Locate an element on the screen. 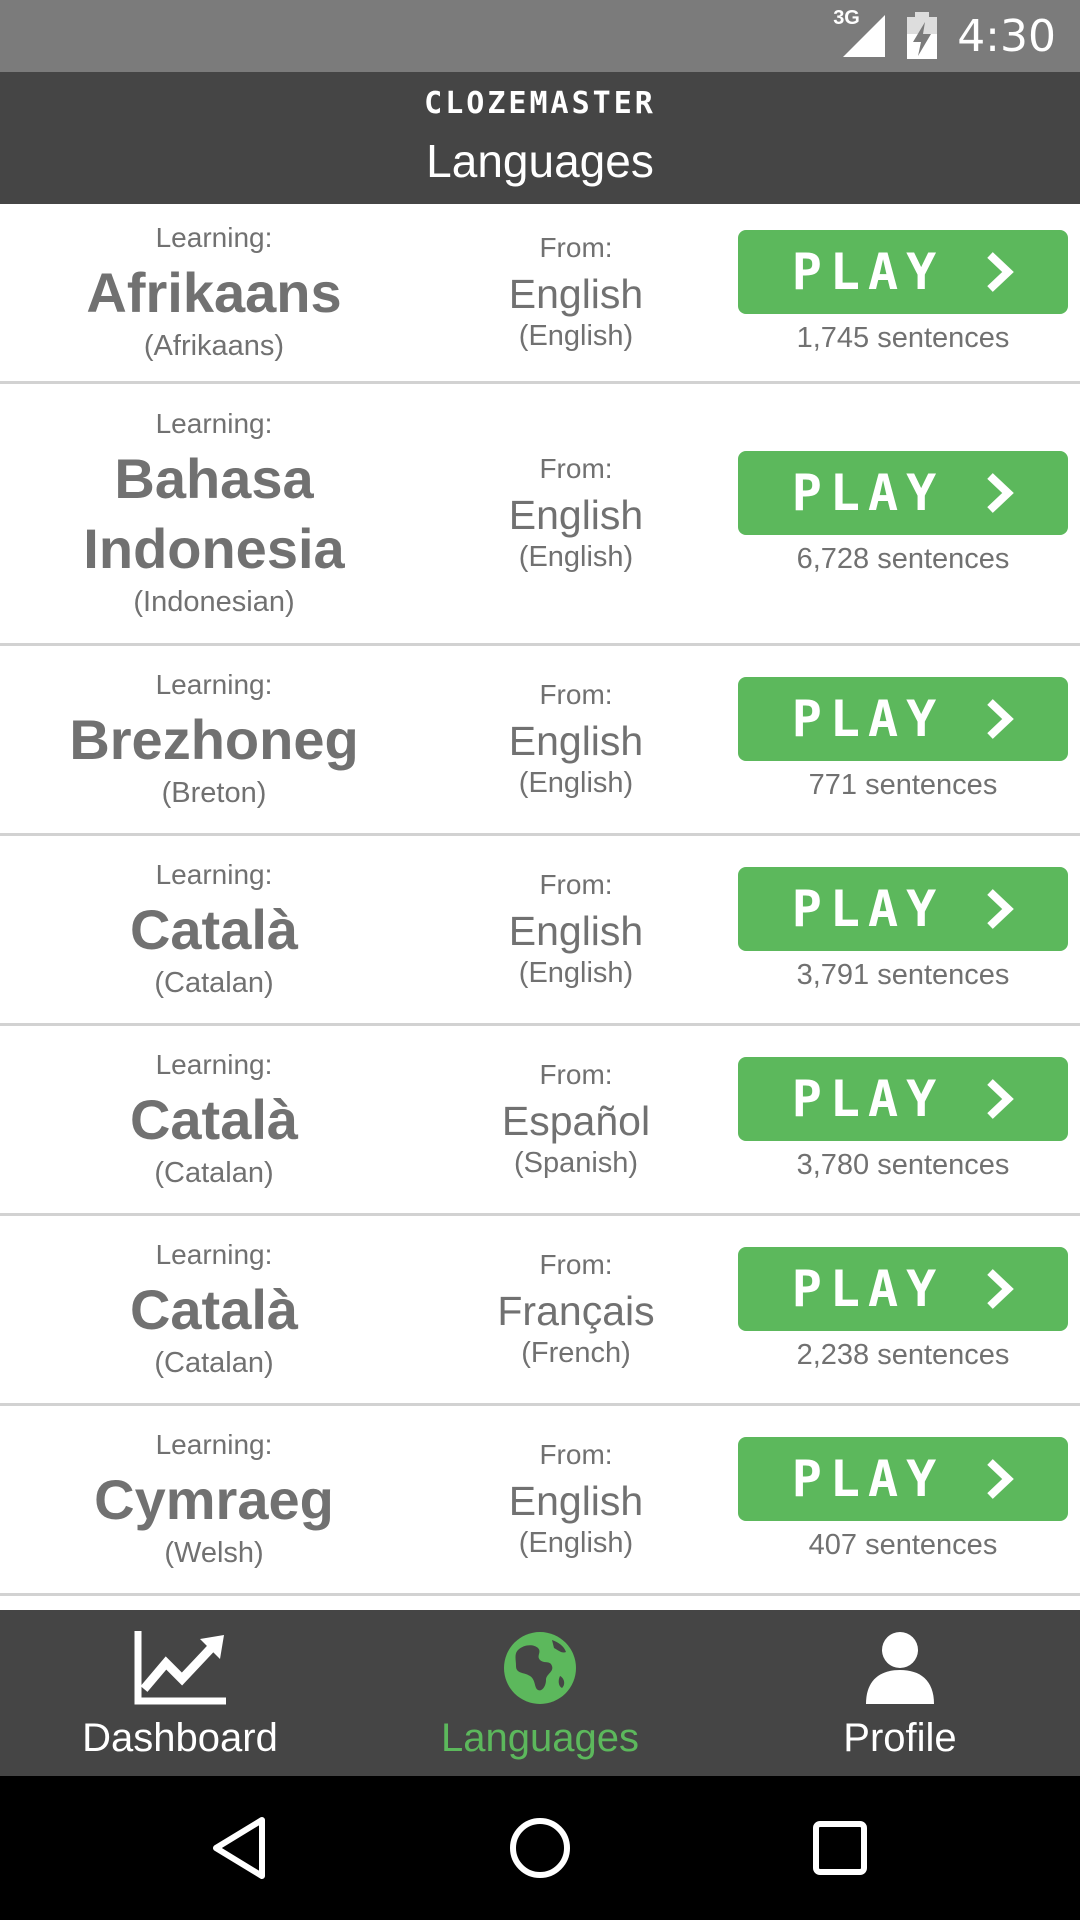 This screenshot has width=1080, height=1920. sentence-count: 6,728 sentences is located at coordinates (903, 559).